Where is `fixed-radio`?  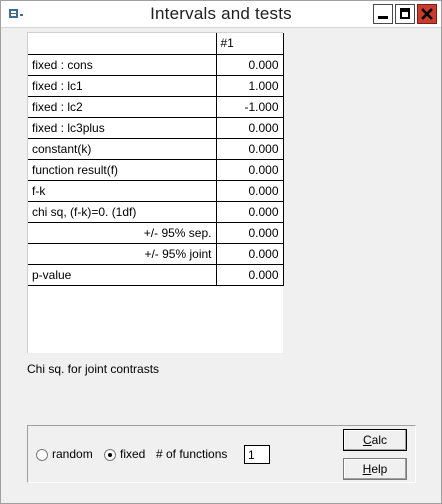 fixed-radio is located at coordinates (110, 455).